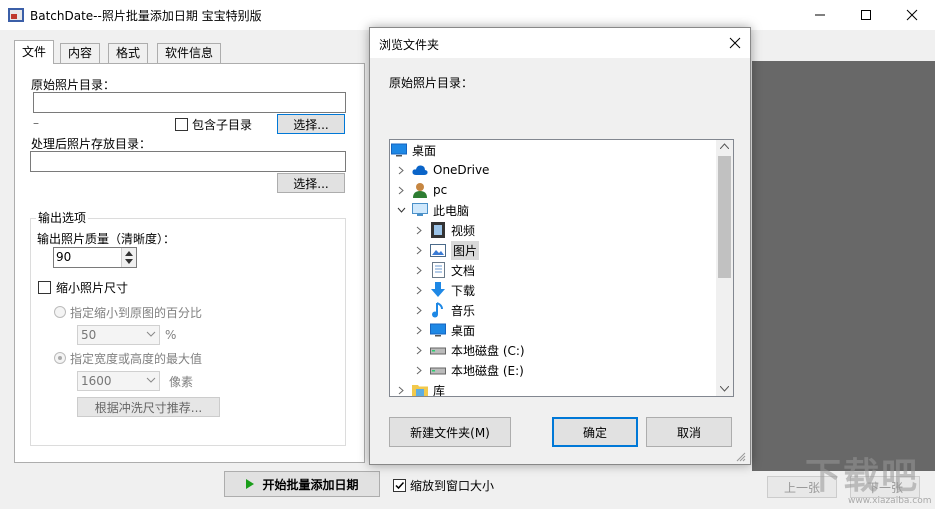 The height and width of the screenshot is (509, 935). Describe the element at coordinates (444, 230) in the screenshot. I see `tree-item: 视频` at that location.